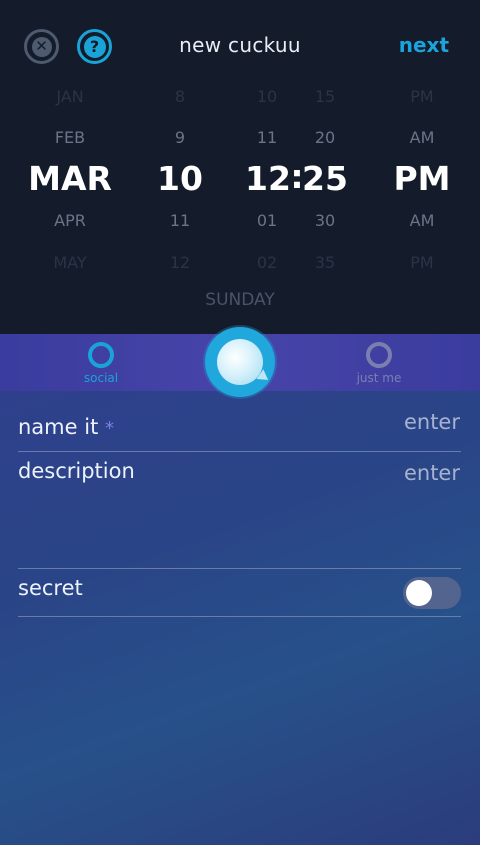  What do you see at coordinates (379, 378) in the screenshot?
I see `tab-just-me-label: just me` at bounding box center [379, 378].